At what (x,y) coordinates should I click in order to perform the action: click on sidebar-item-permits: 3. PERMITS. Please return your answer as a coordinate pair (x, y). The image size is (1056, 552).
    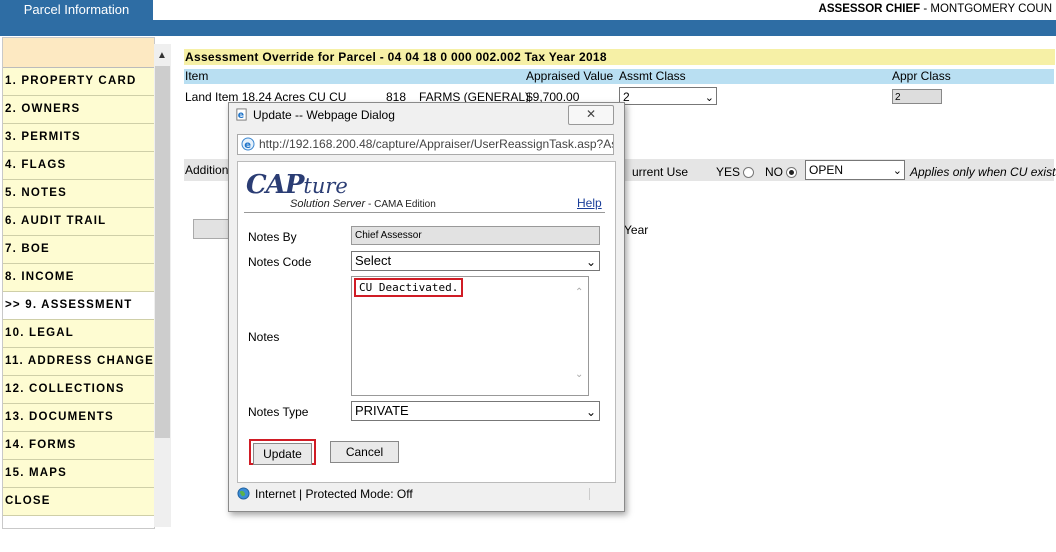
    Looking at the image, I should click on (78, 138).